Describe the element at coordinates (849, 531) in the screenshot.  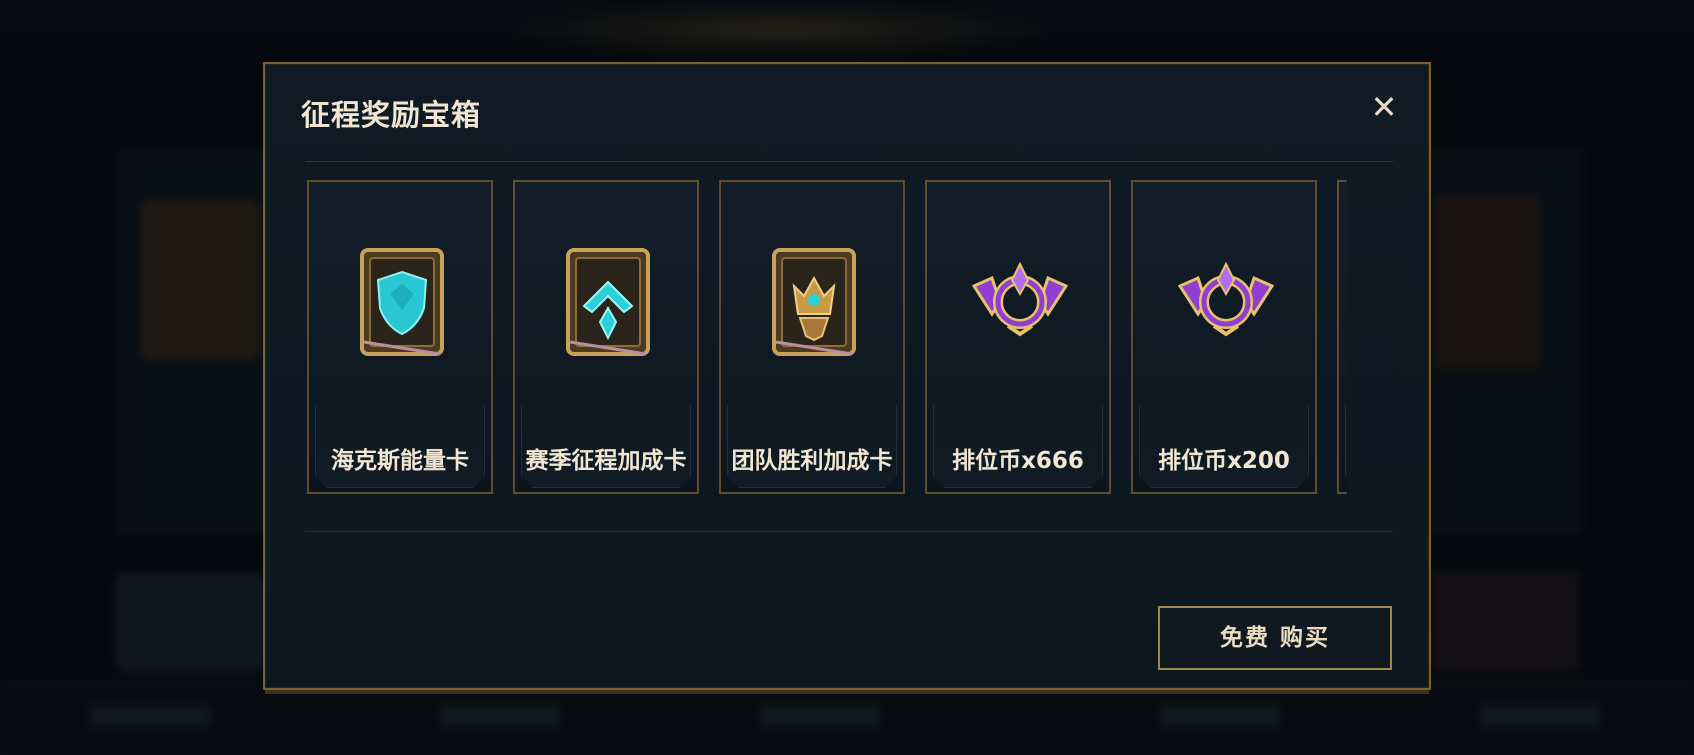
I see `content-divider` at that location.